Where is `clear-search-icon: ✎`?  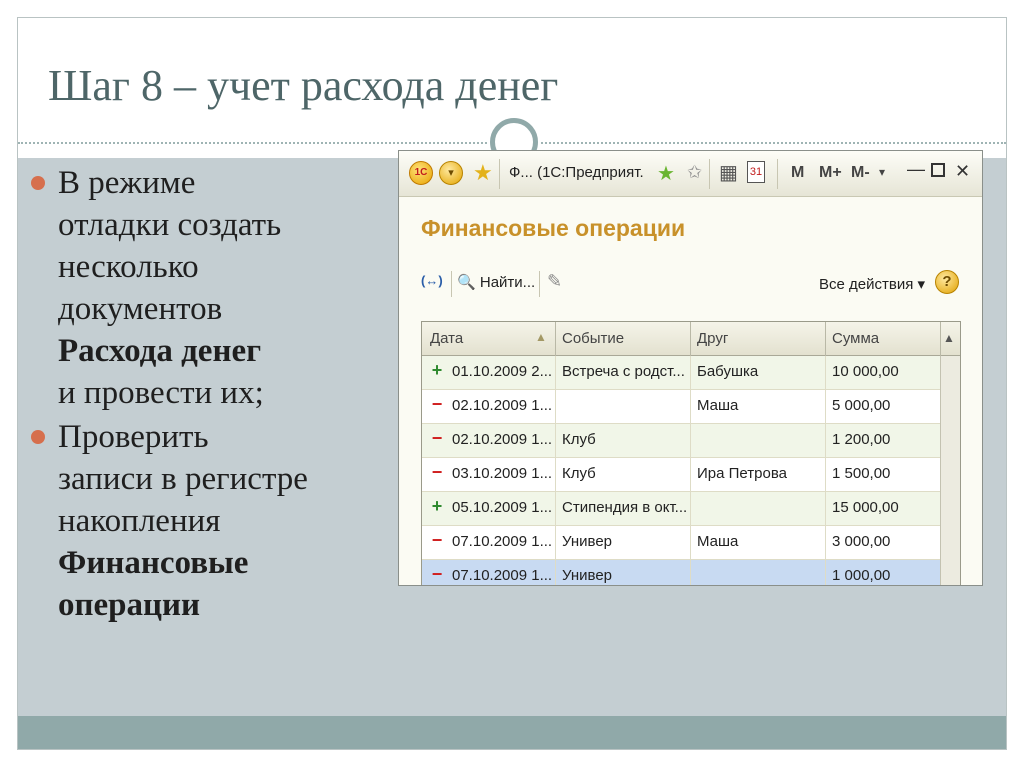
clear-search-icon: ✎ is located at coordinates (554, 281).